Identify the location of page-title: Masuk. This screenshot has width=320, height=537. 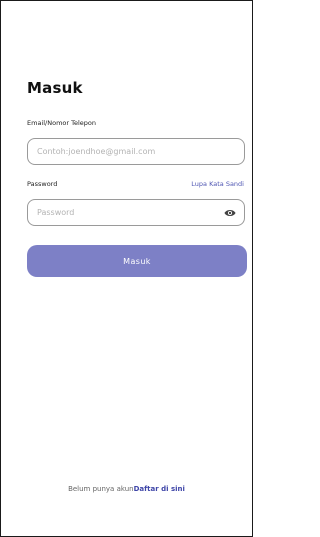
(55, 88).